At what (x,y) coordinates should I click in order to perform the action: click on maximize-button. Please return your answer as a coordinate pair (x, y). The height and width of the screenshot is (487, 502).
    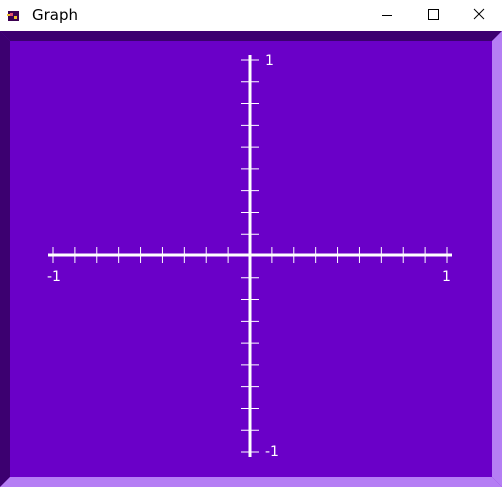
    Looking at the image, I should click on (433, 15).